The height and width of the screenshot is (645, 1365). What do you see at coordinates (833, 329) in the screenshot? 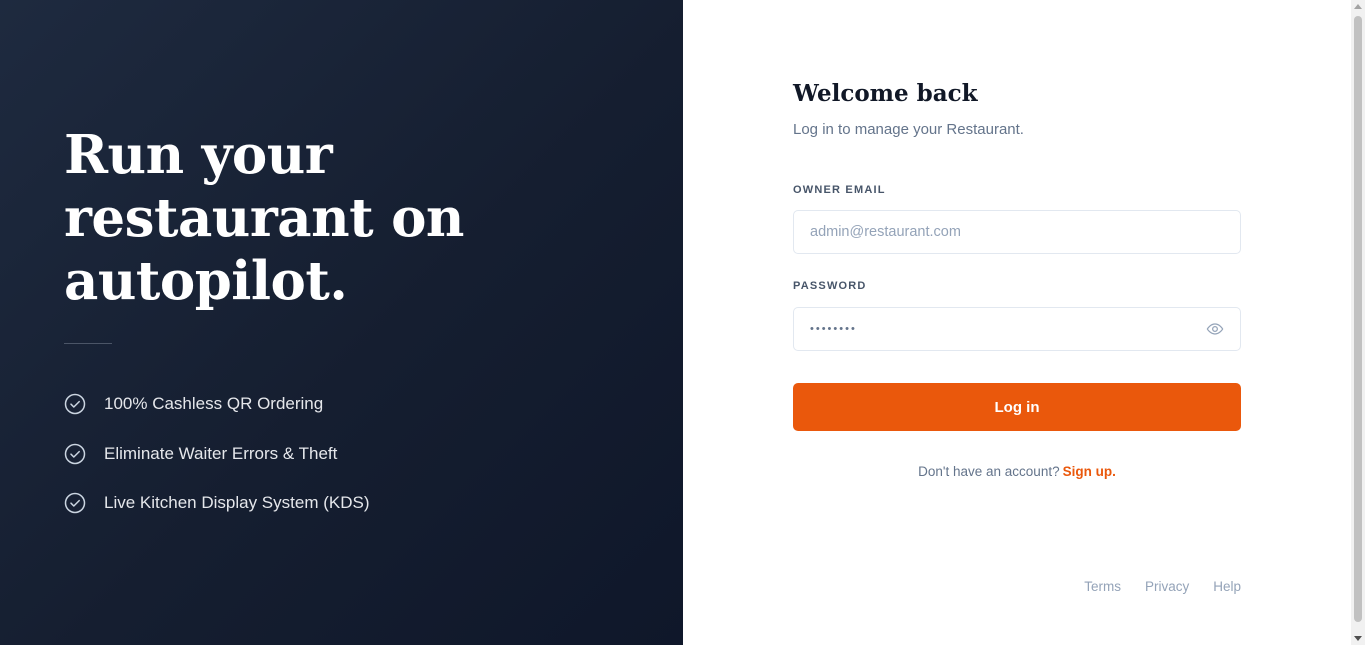
I see `password-masked-value: ••••••••` at bounding box center [833, 329].